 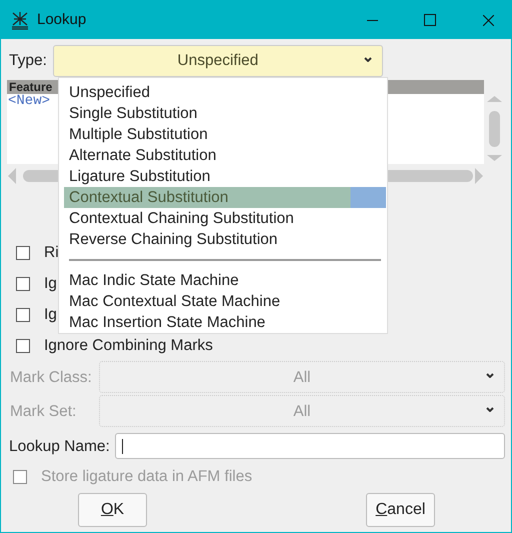 What do you see at coordinates (225, 155) in the screenshot?
I see `menu-item: Alternate Substitution` at bounding box center [225, 155].